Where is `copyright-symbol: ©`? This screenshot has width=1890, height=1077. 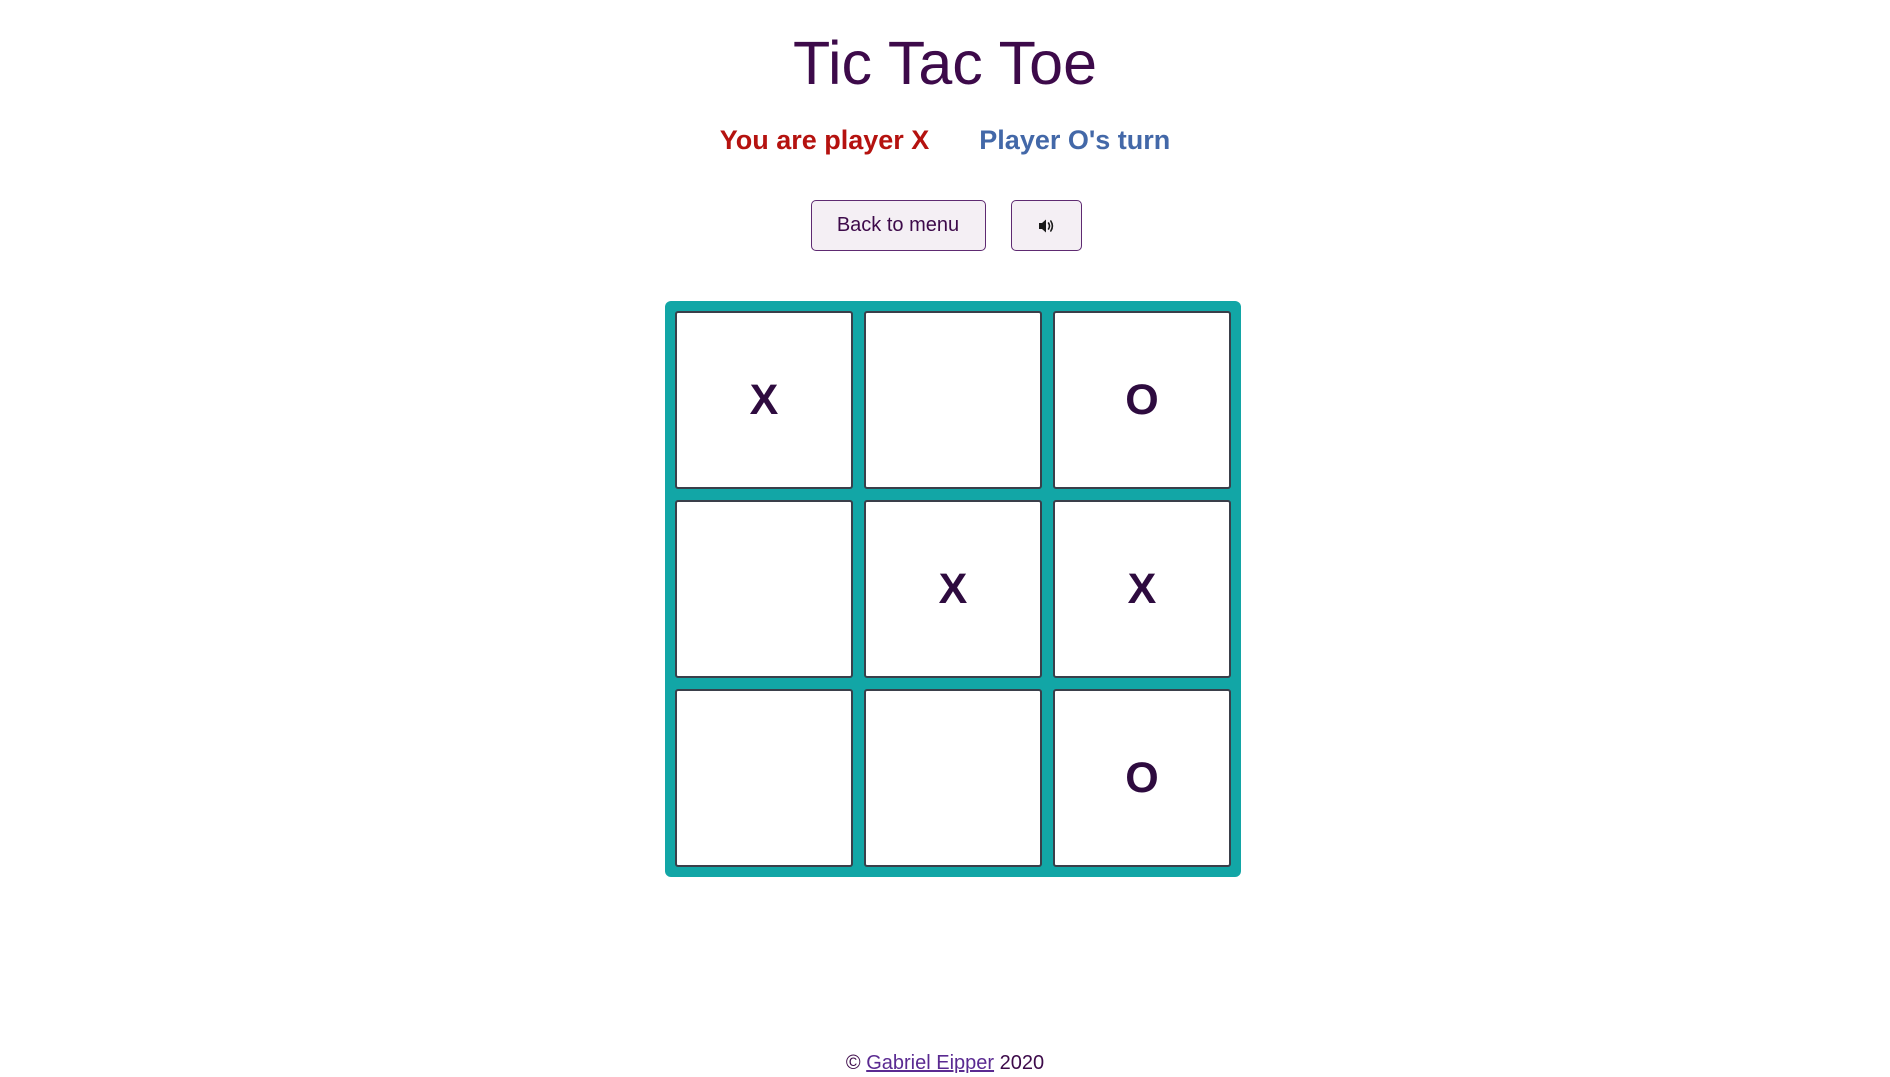
copyright-symbol: © is located at coordinates (853, 1063).